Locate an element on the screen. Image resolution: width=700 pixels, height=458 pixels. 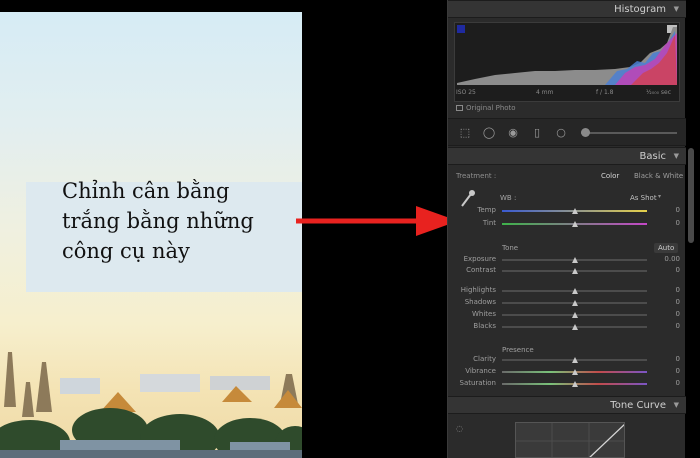
exposure-value: 0.00 is located at coordinates (670, 259).